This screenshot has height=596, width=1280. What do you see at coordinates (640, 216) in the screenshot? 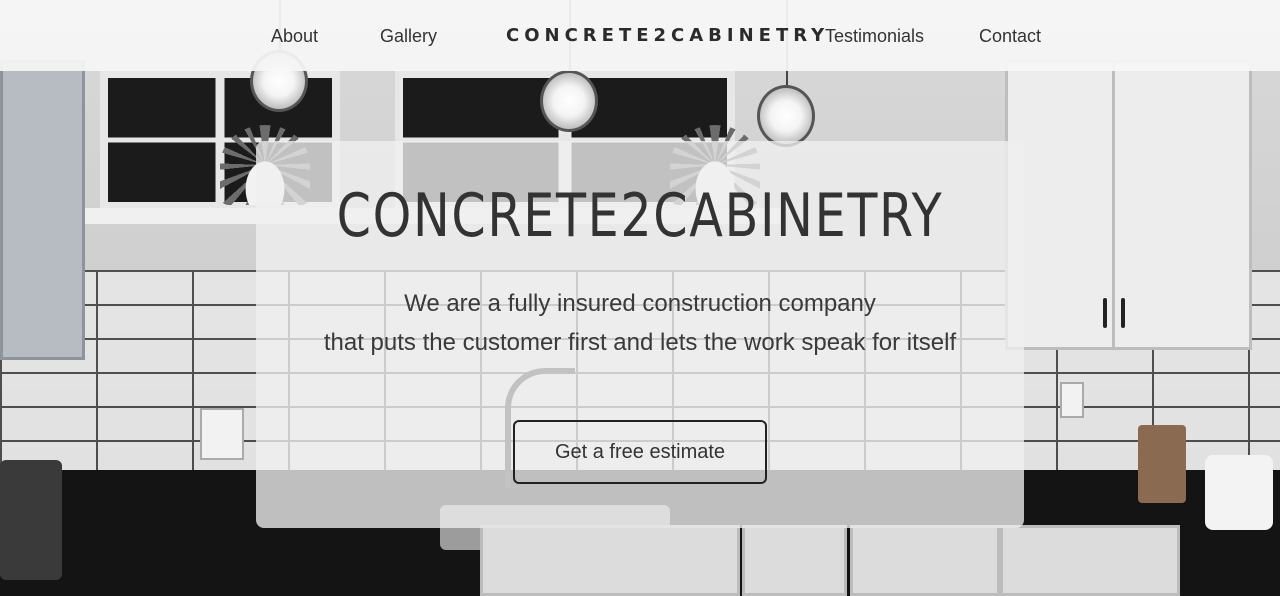
I see `hero-title: CONCRETE2CABINETRY` at bounding box center [640, 216].